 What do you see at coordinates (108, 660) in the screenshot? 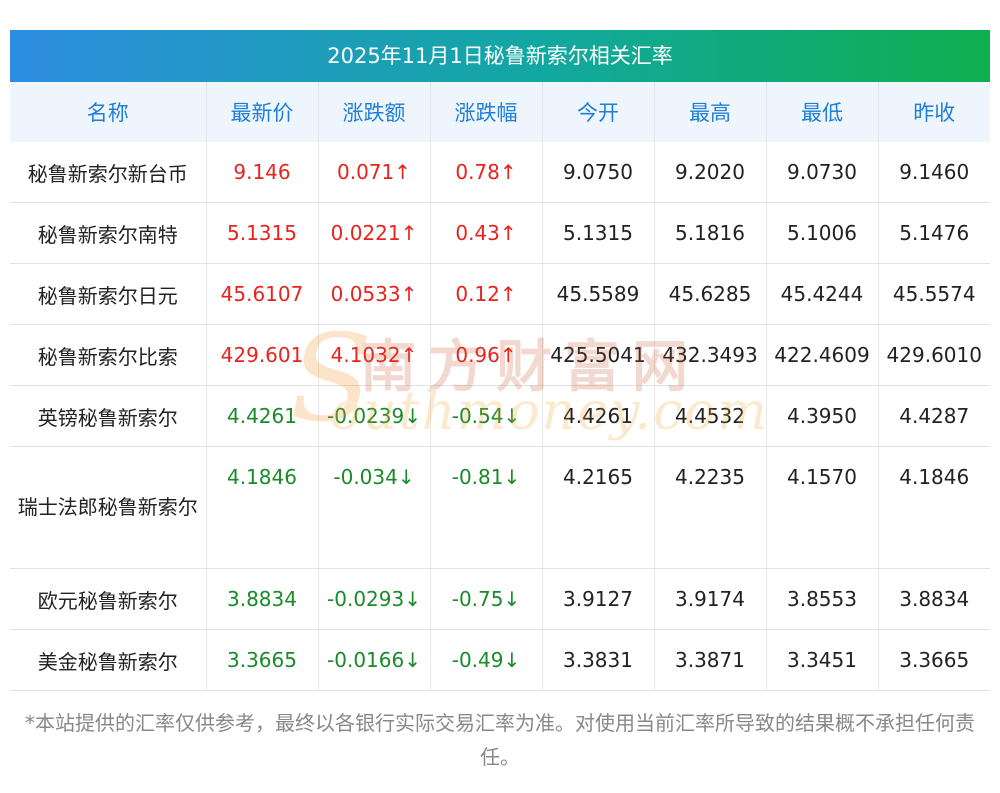
I see `currency-pair-name: 美金秘鲁新索尔` at bounding box center [108, 660].